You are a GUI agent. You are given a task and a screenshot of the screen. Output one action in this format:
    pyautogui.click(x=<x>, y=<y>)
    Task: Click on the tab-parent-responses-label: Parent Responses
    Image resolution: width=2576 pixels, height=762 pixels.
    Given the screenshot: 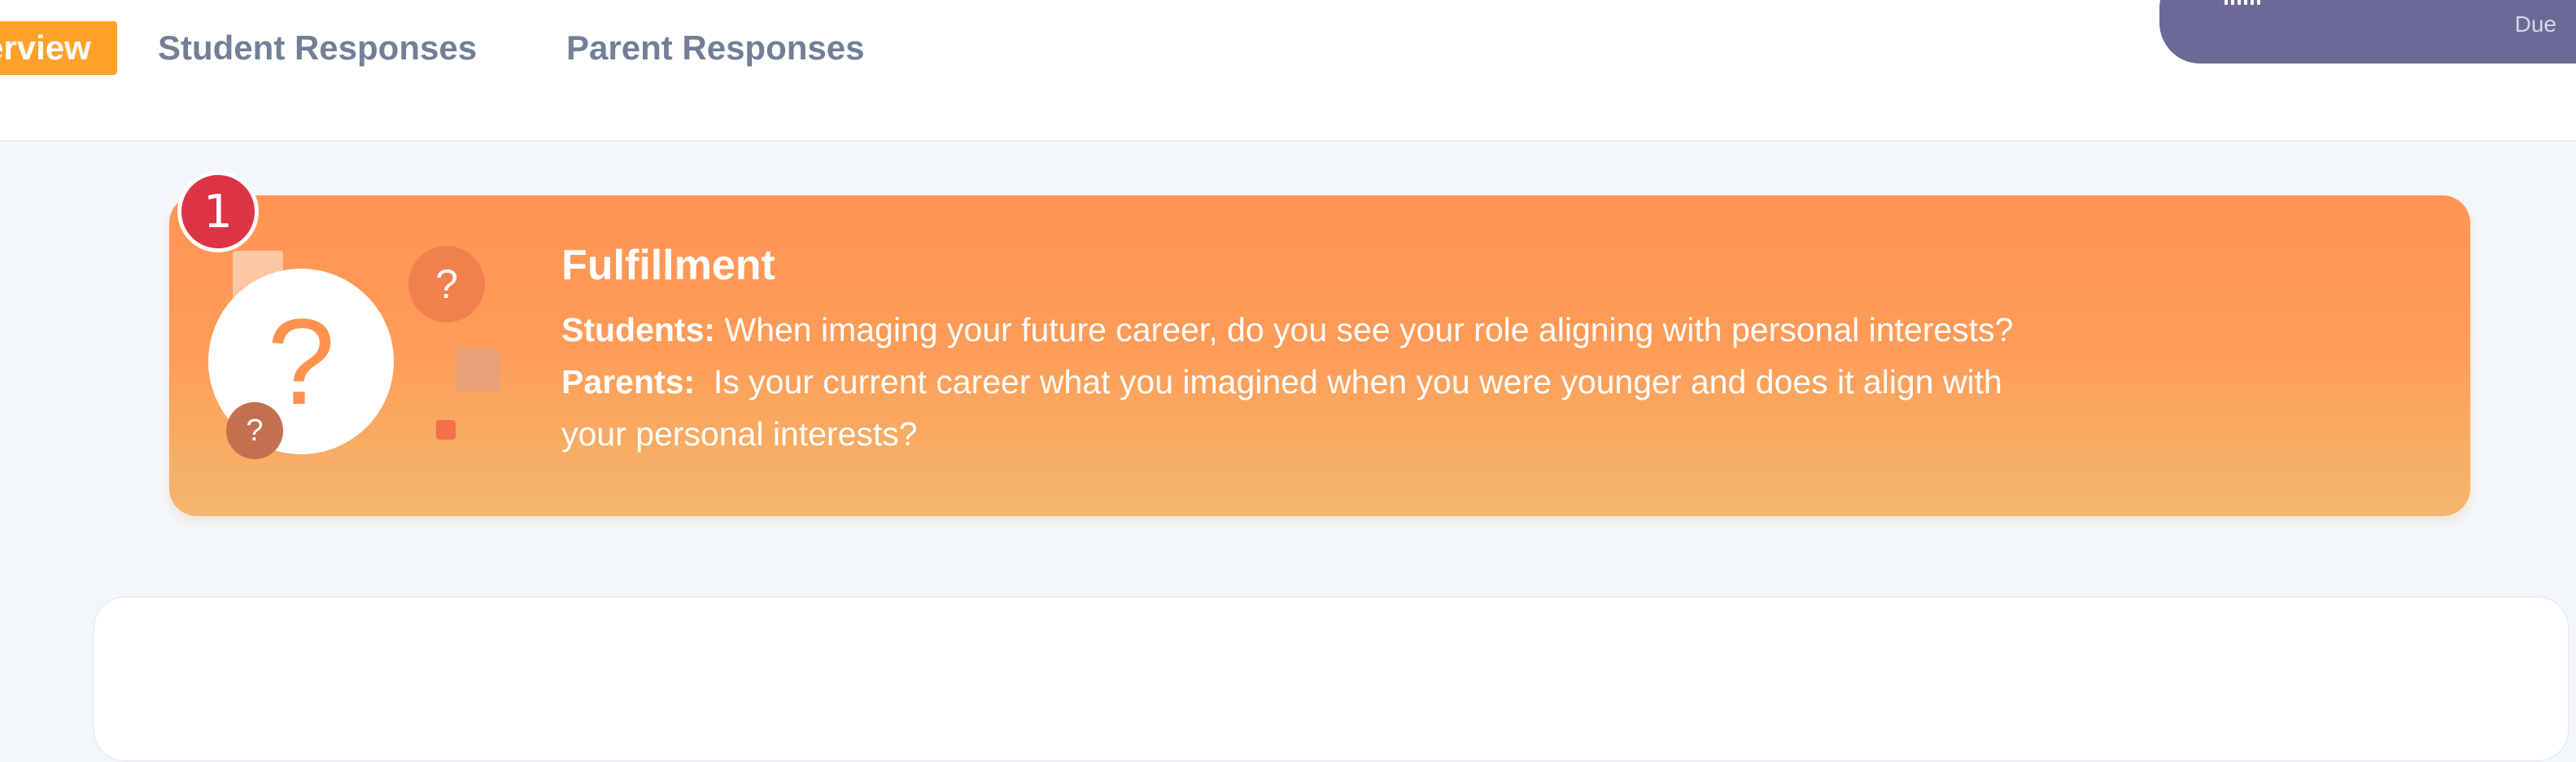 What is the action you would take?
    pyautogui.click(x=715, y=47)
    